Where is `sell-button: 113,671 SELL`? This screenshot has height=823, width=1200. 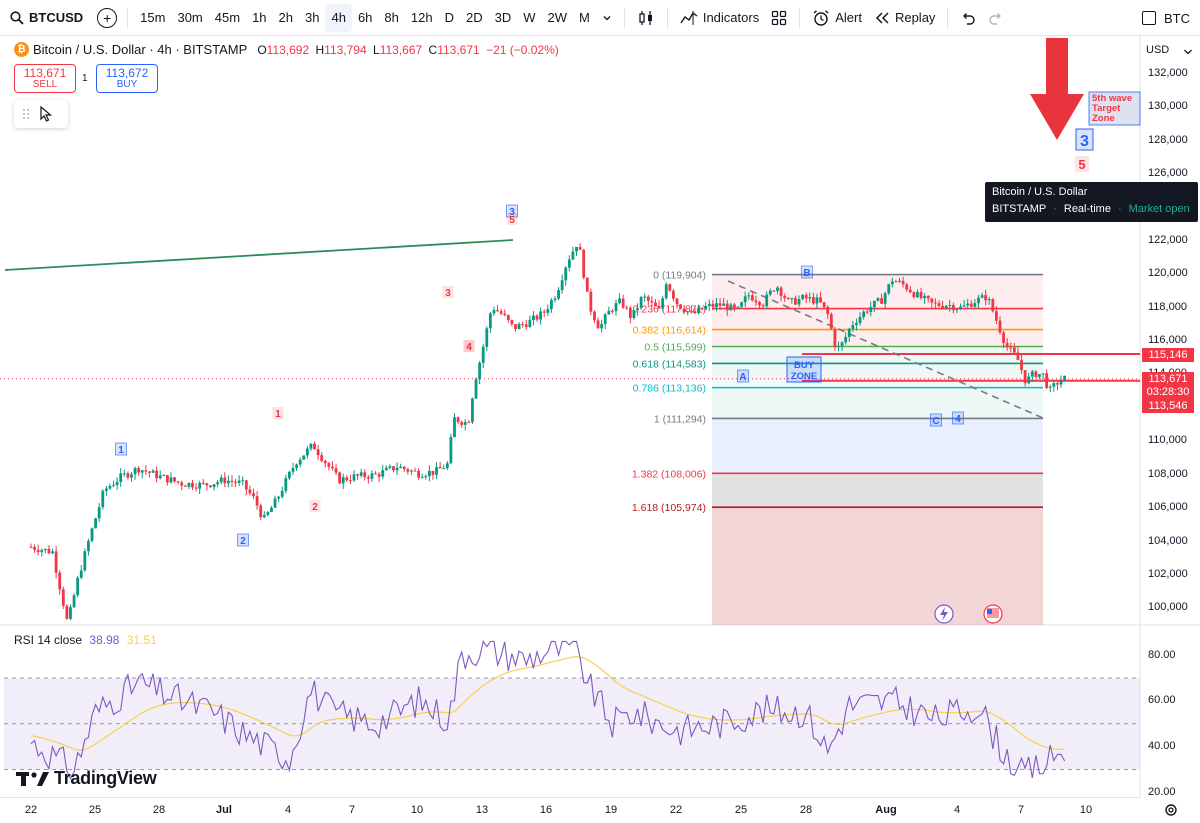
sell-button: 113,671 SELL is located at coordinates (45, 78).